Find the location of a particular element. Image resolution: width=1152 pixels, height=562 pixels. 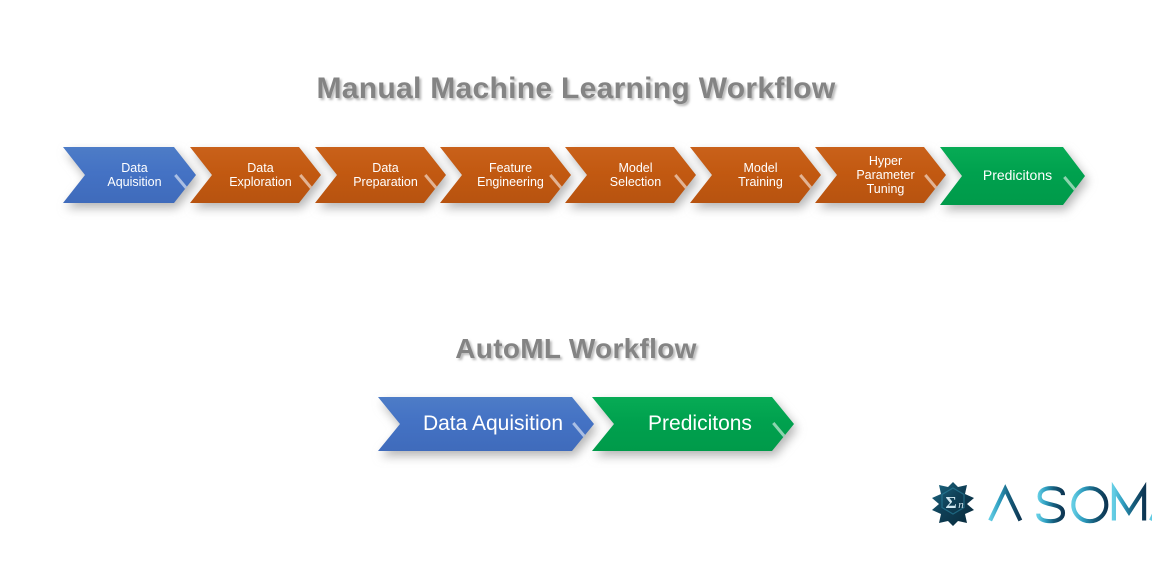

pipeline-step: Model Selection is located at coordinates (630, 175).